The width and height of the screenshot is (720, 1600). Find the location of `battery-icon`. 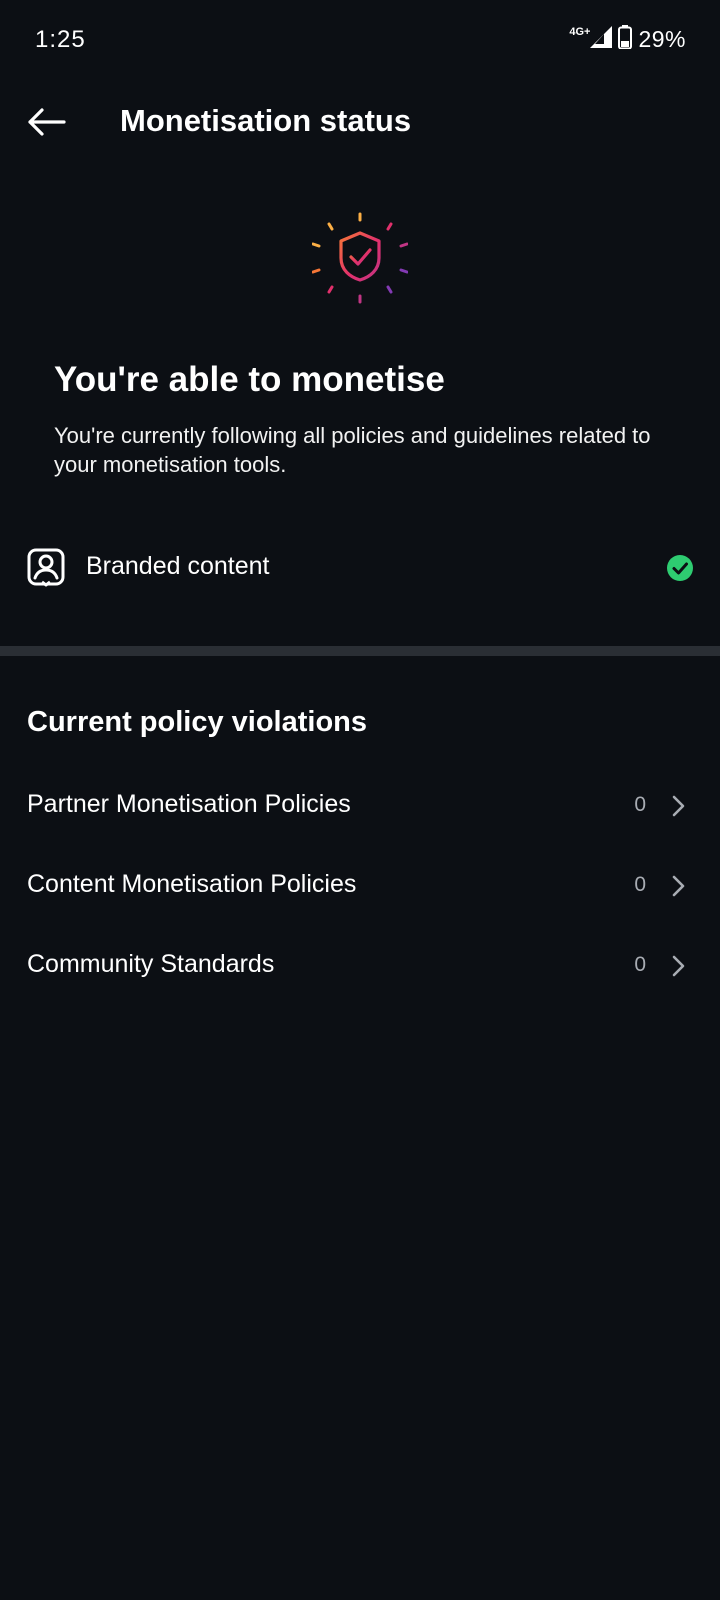

battery-icon is located at coordinates (625, 39).